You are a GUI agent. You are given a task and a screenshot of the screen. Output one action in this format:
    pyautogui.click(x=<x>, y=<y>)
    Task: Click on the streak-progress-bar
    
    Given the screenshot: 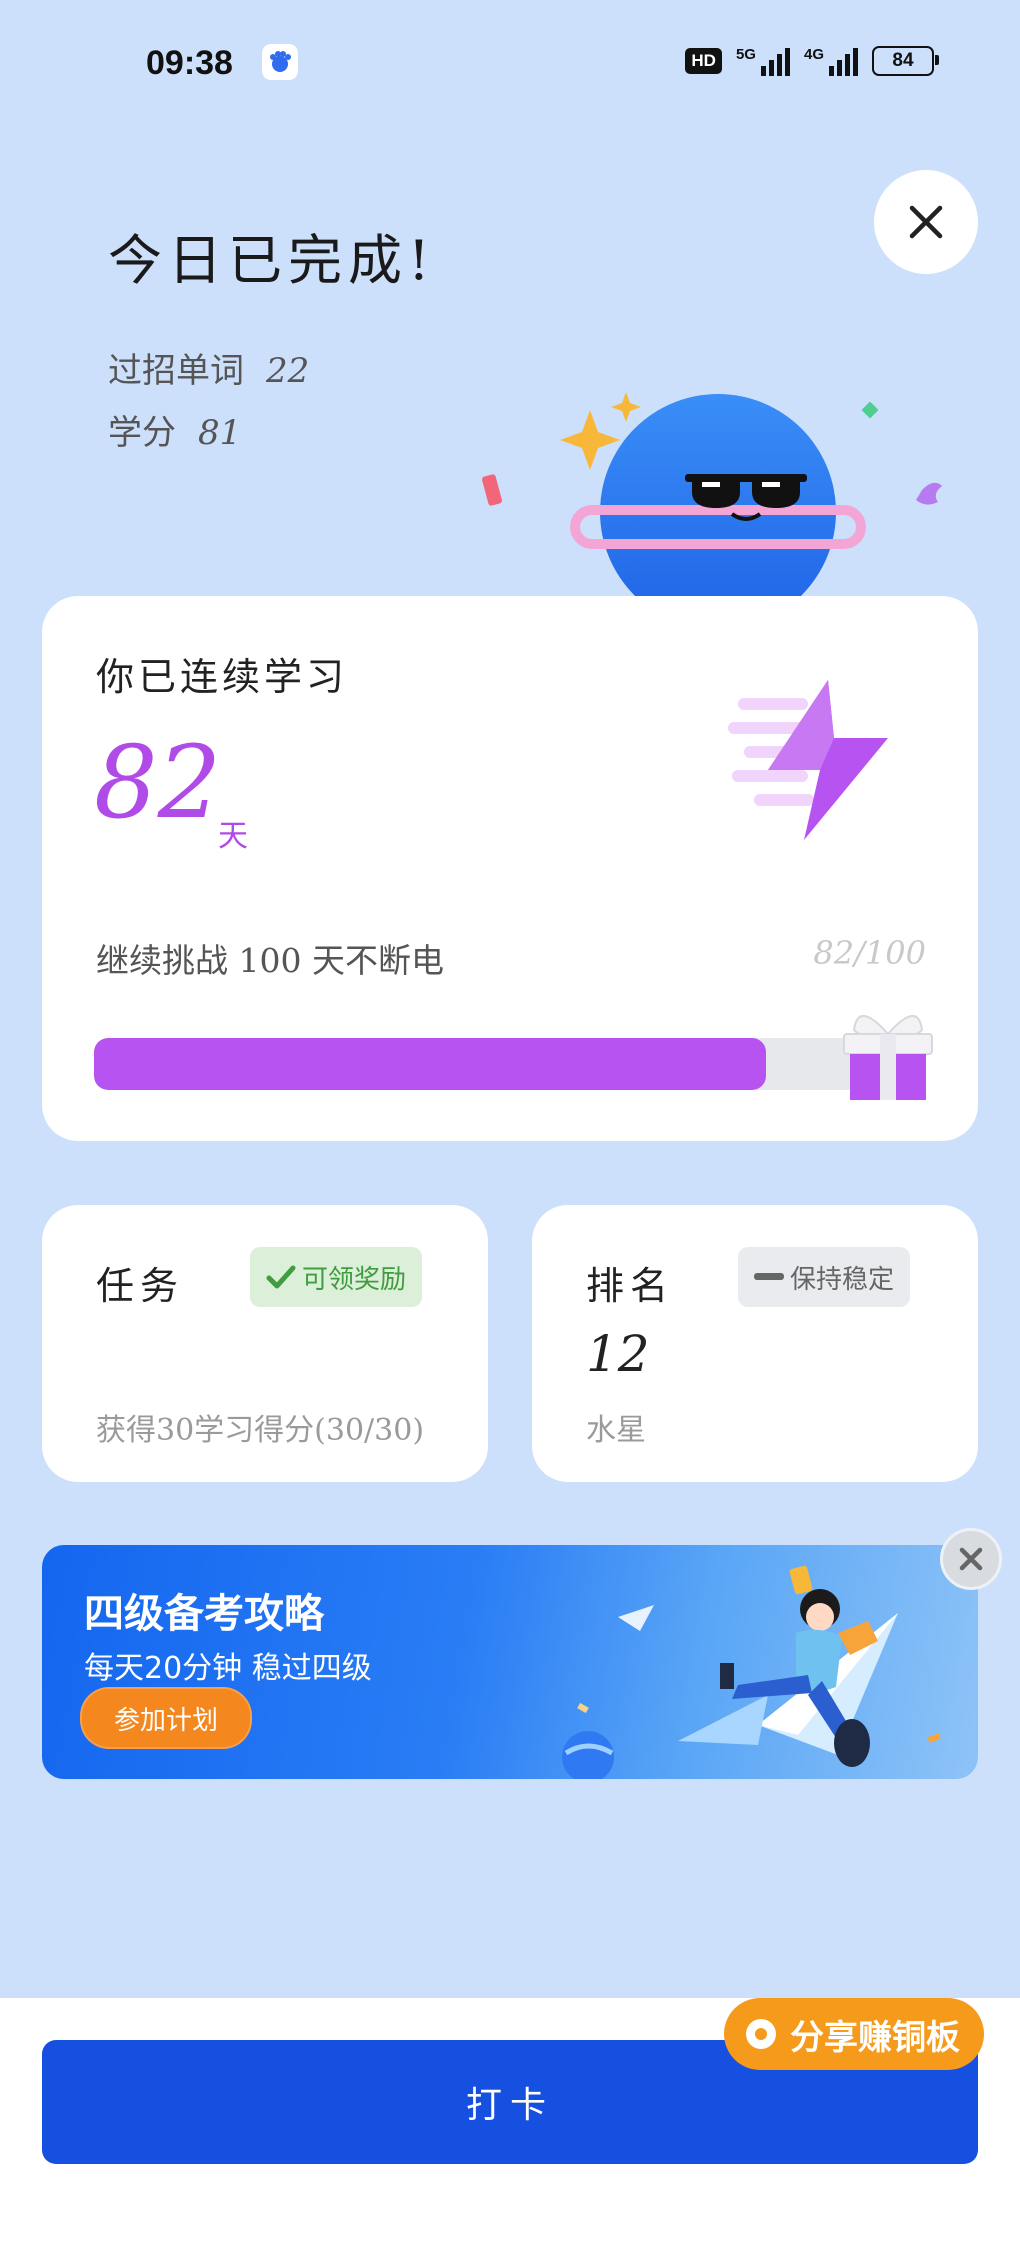 What is the action you would take?
    pyautogui.click(x=504, y=1064)
    